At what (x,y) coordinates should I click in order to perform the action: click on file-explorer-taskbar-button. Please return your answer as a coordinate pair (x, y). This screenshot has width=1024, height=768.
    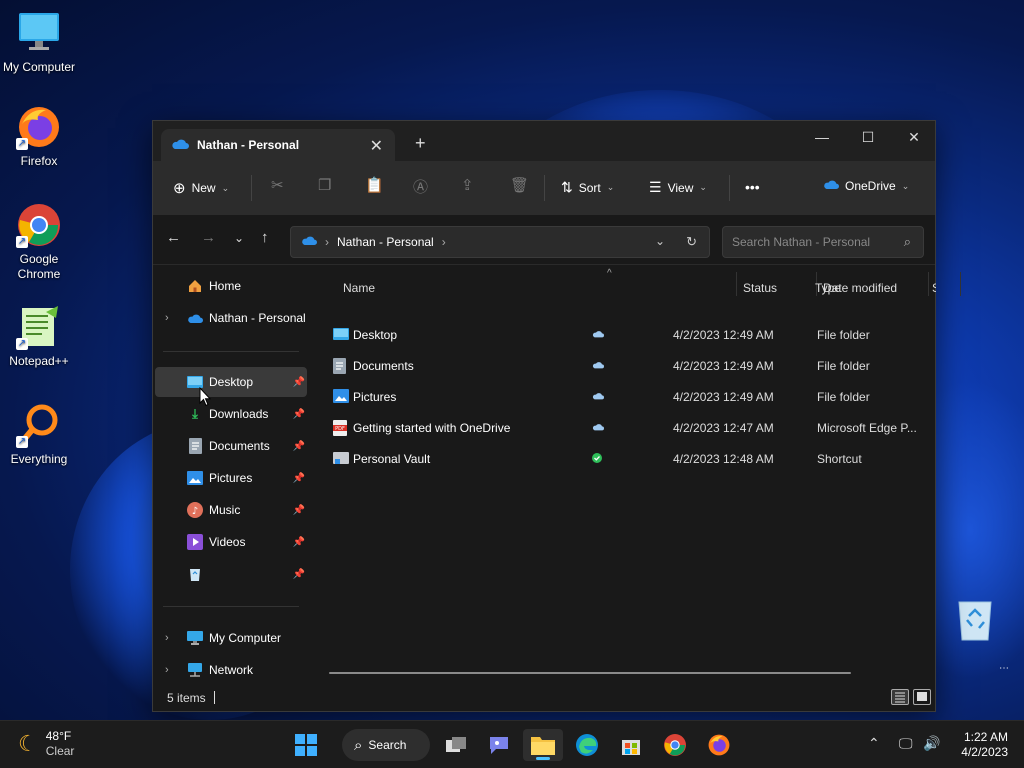
    Looking at the image, I should click on (543, 745).